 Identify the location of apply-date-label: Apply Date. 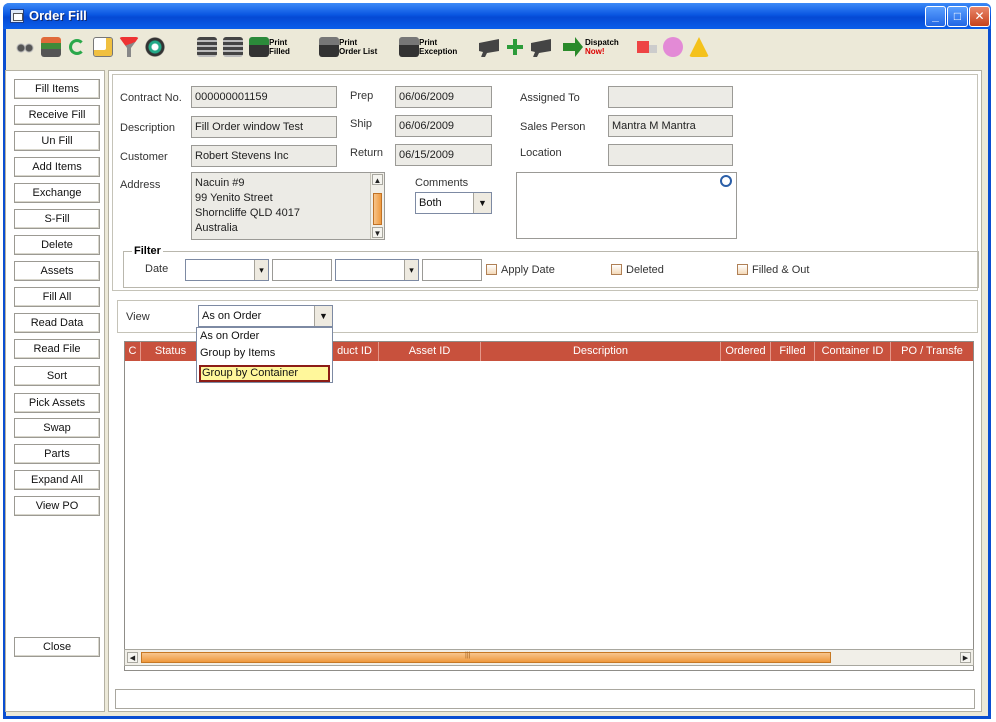
(528, 270).